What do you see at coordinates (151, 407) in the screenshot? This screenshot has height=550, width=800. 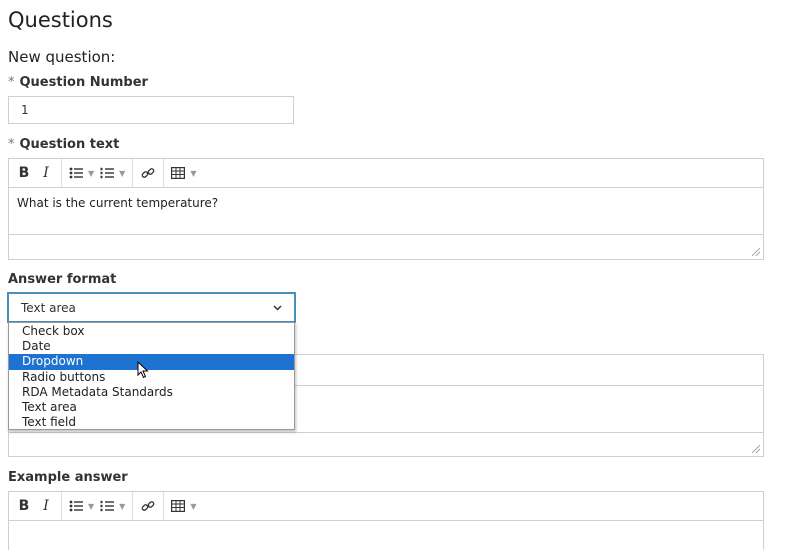 I see `option-text-area: Text area` at bounding box center [151, 407].